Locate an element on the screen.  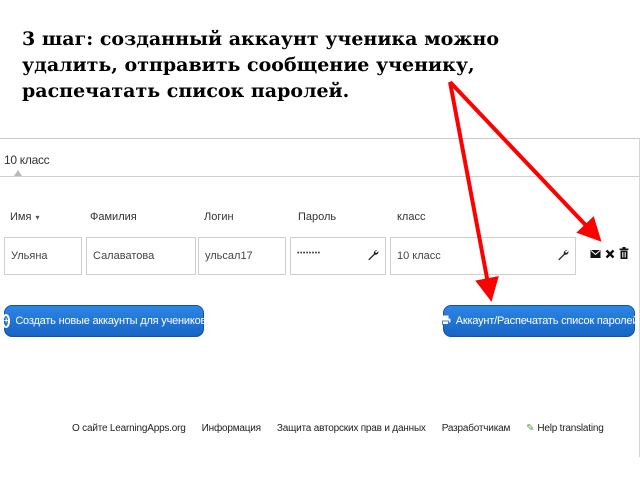
close-icon is located at coordinates (610, 255).